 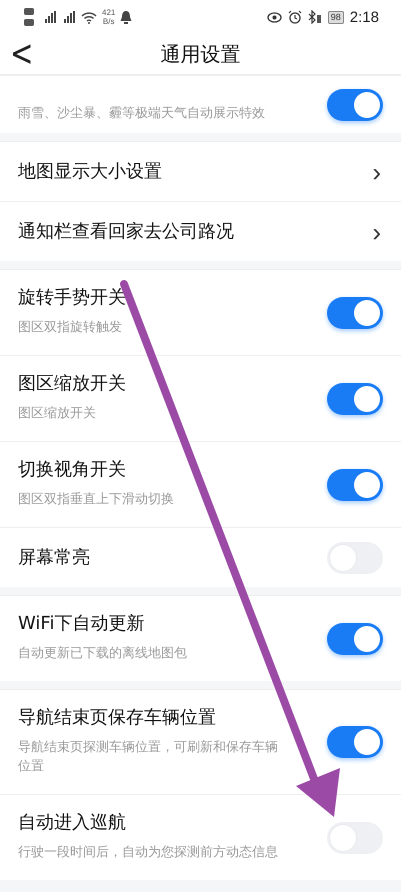 I want to click on setting-title: 导航结束页保存车辆位置, so click(x=117, y=718).